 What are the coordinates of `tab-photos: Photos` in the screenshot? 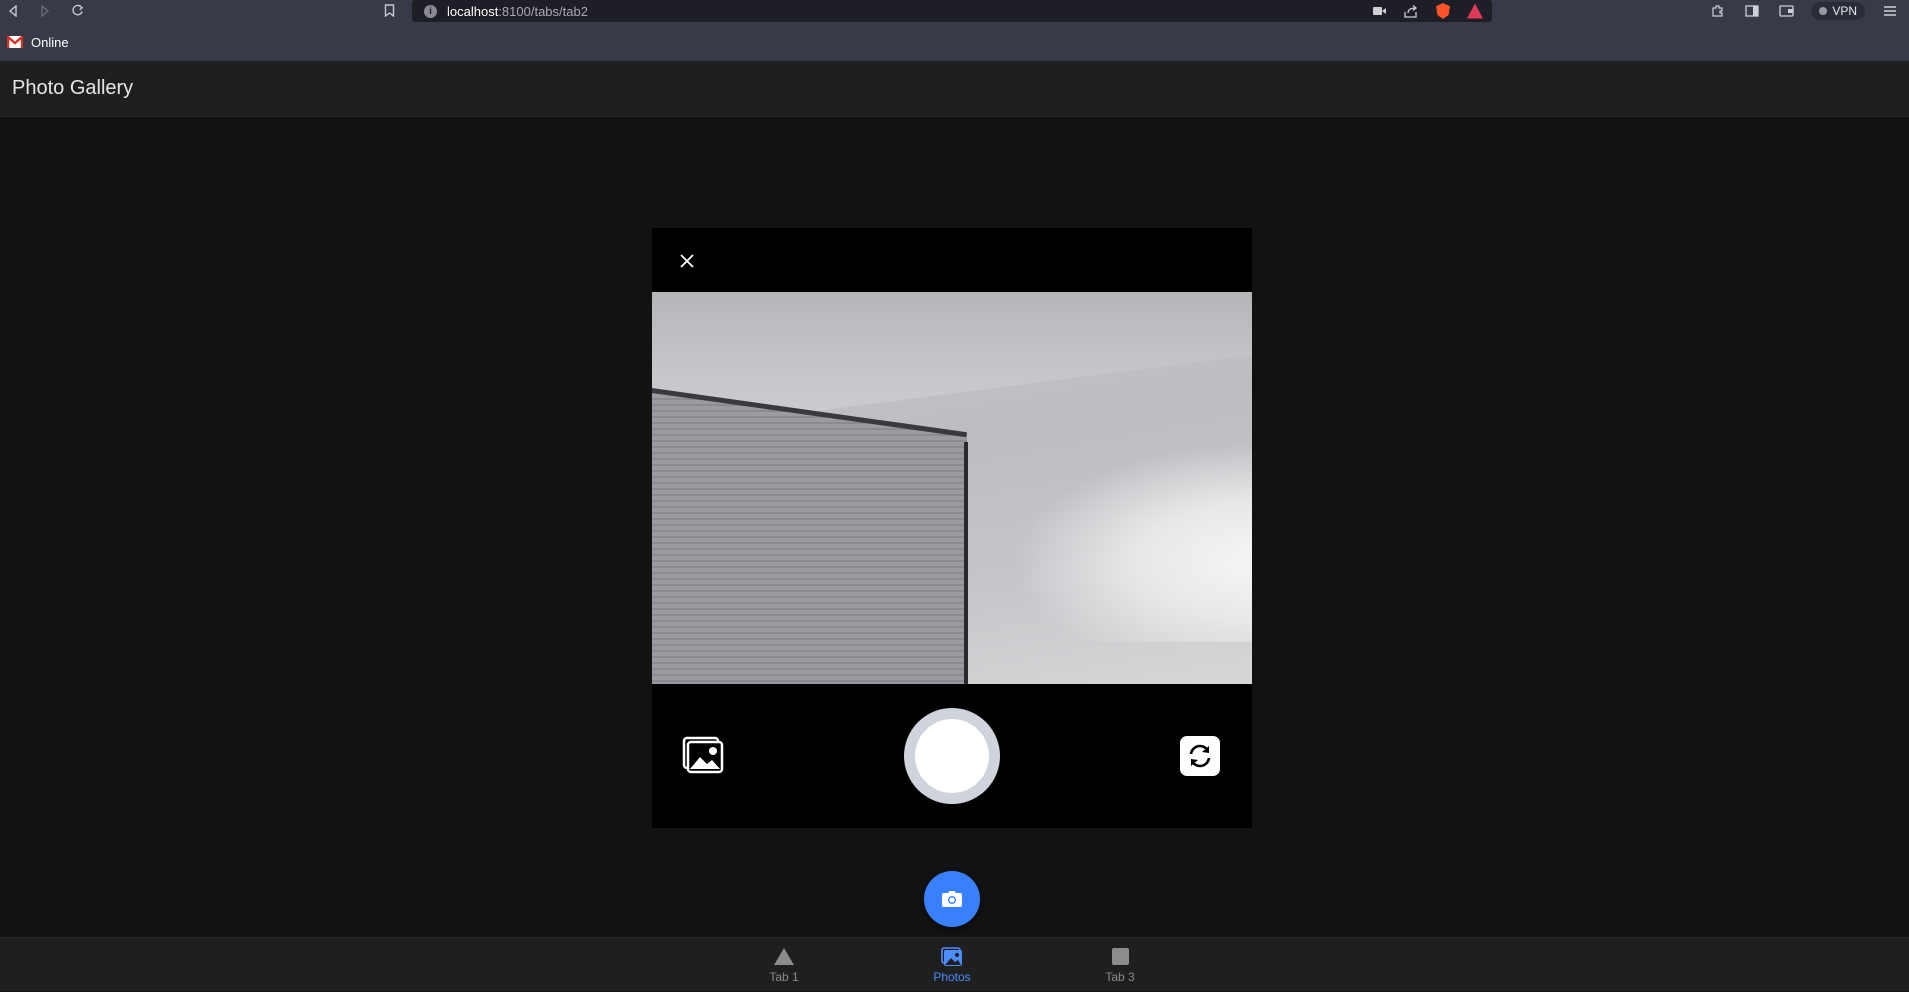 It's located at (952, 965).